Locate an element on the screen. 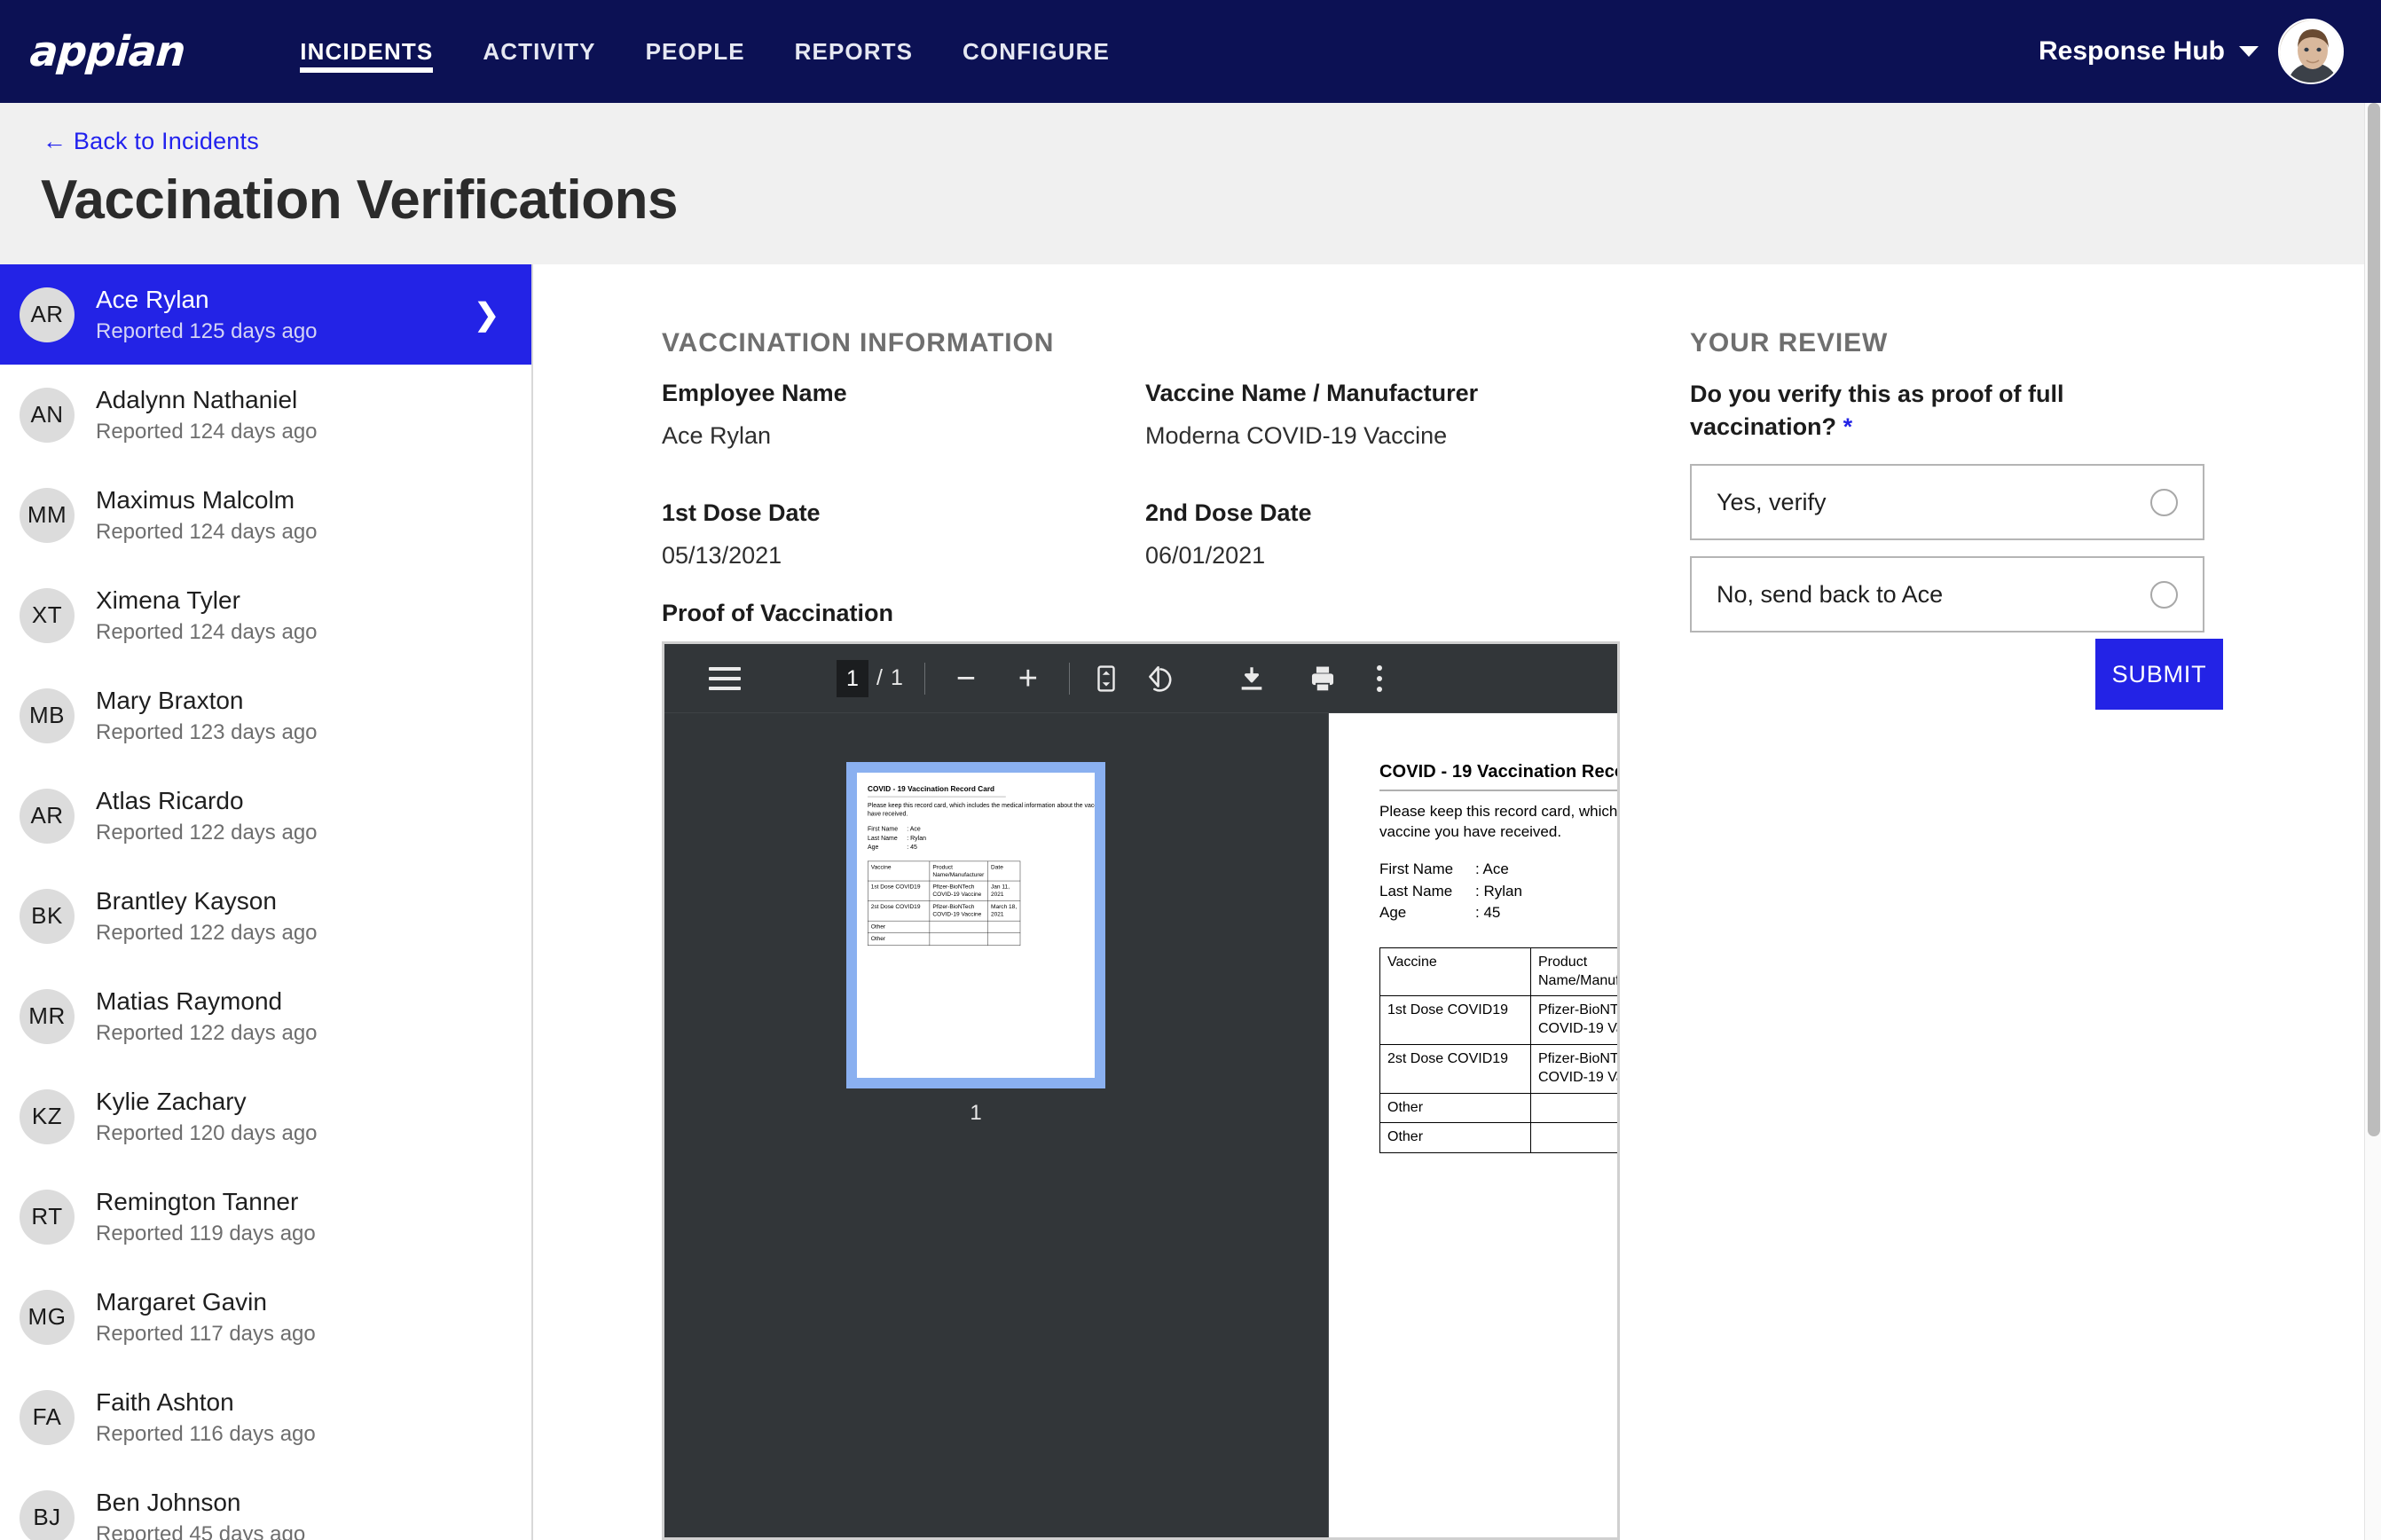  list-item-ace-rylan: AR Ace Rylan Reported 125 days ago ❯ is located at coordinates (265, 314).